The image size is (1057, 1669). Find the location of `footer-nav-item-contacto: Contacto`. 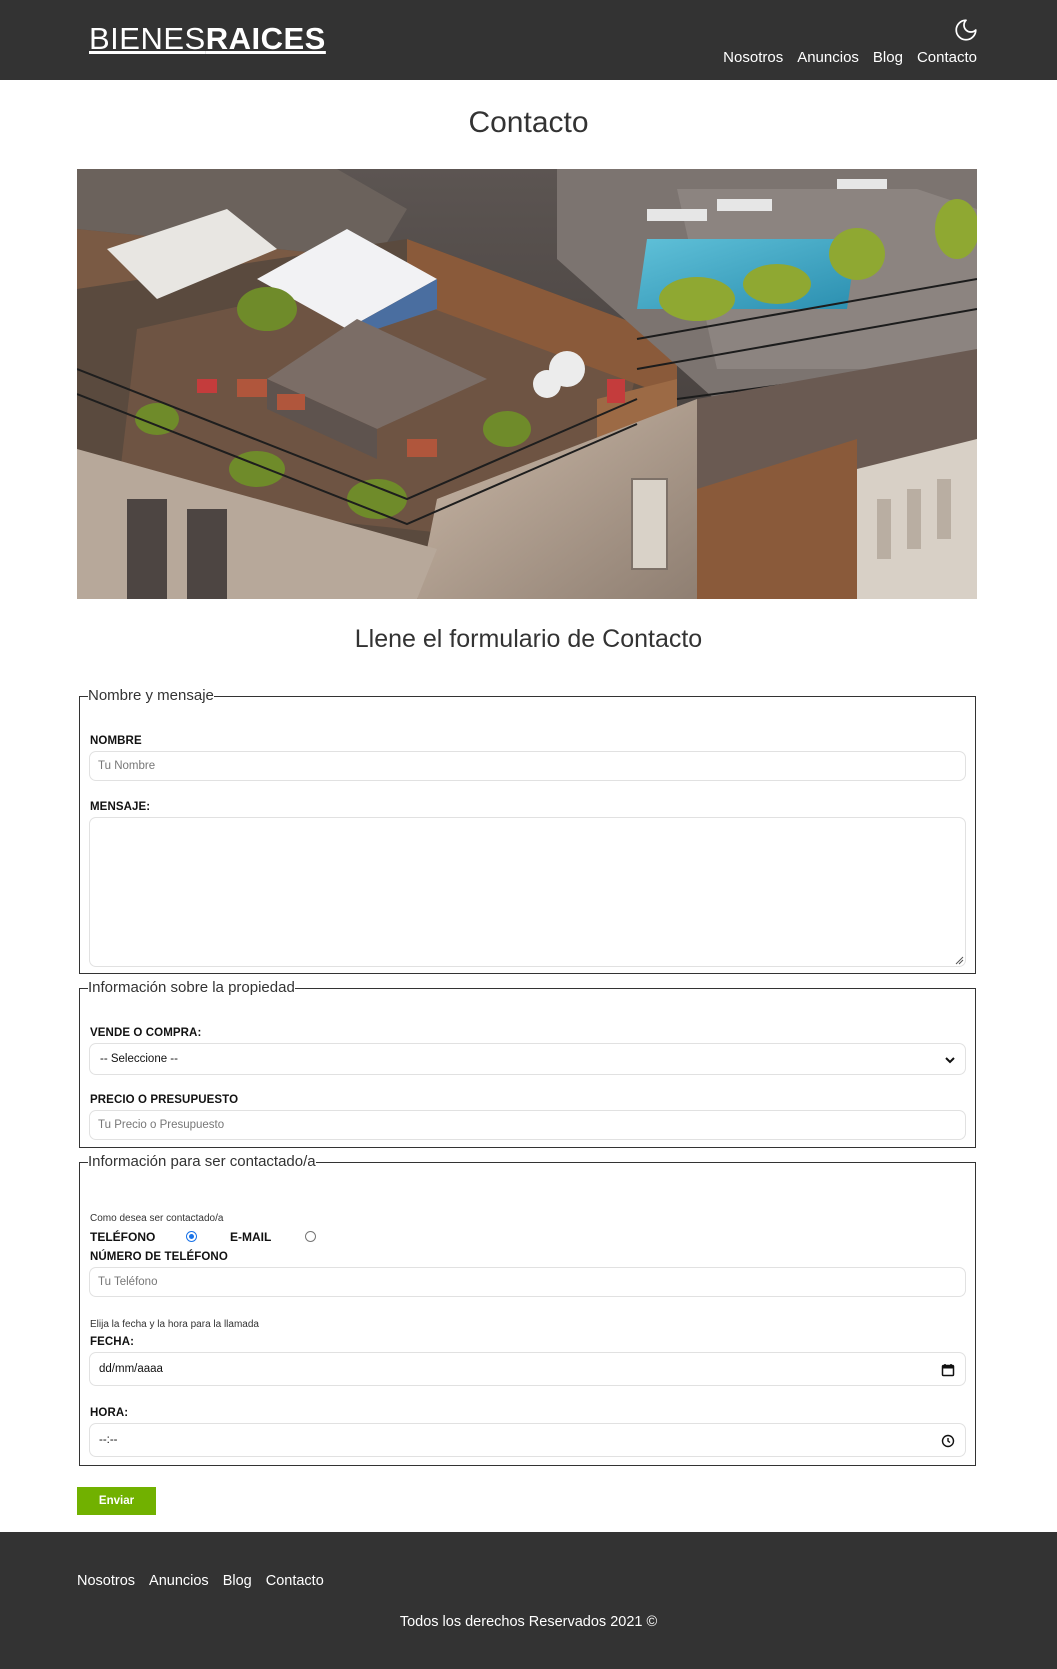

footer-nav-item-contacto: Contacto is located at coordinates (295, 1581).